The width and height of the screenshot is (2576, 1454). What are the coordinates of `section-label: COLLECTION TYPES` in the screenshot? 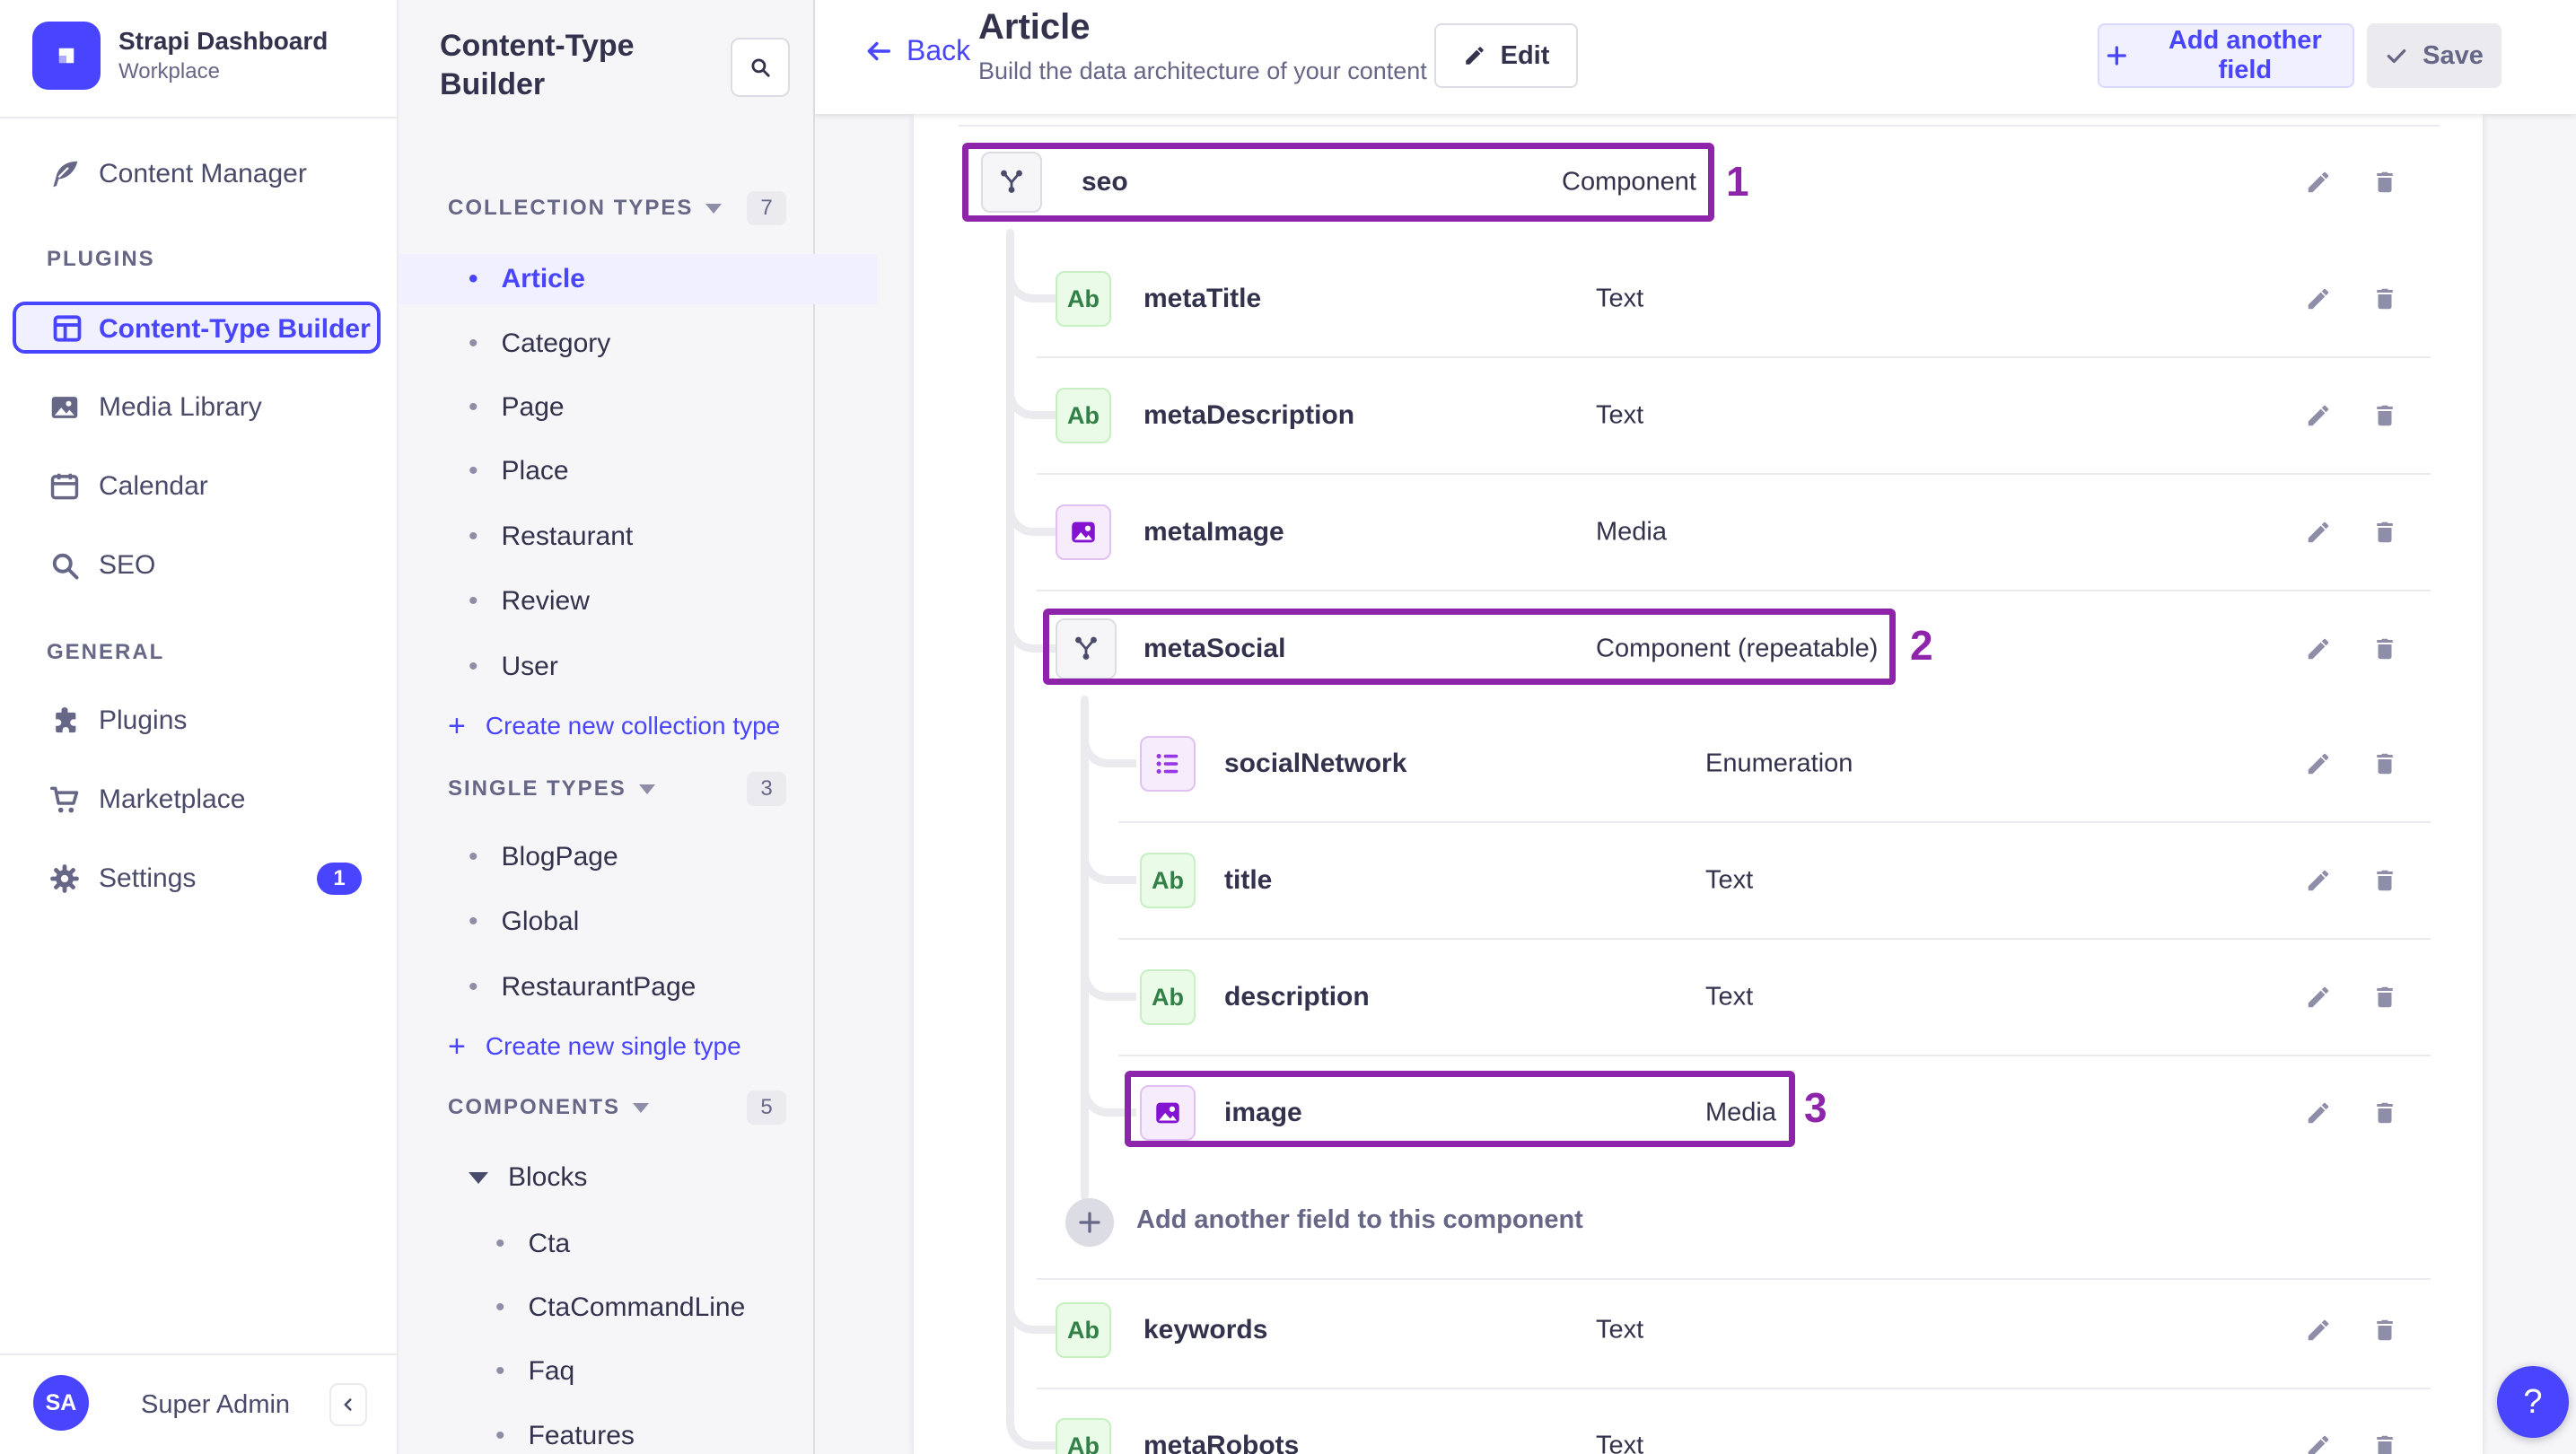 It's located at (571, 208).